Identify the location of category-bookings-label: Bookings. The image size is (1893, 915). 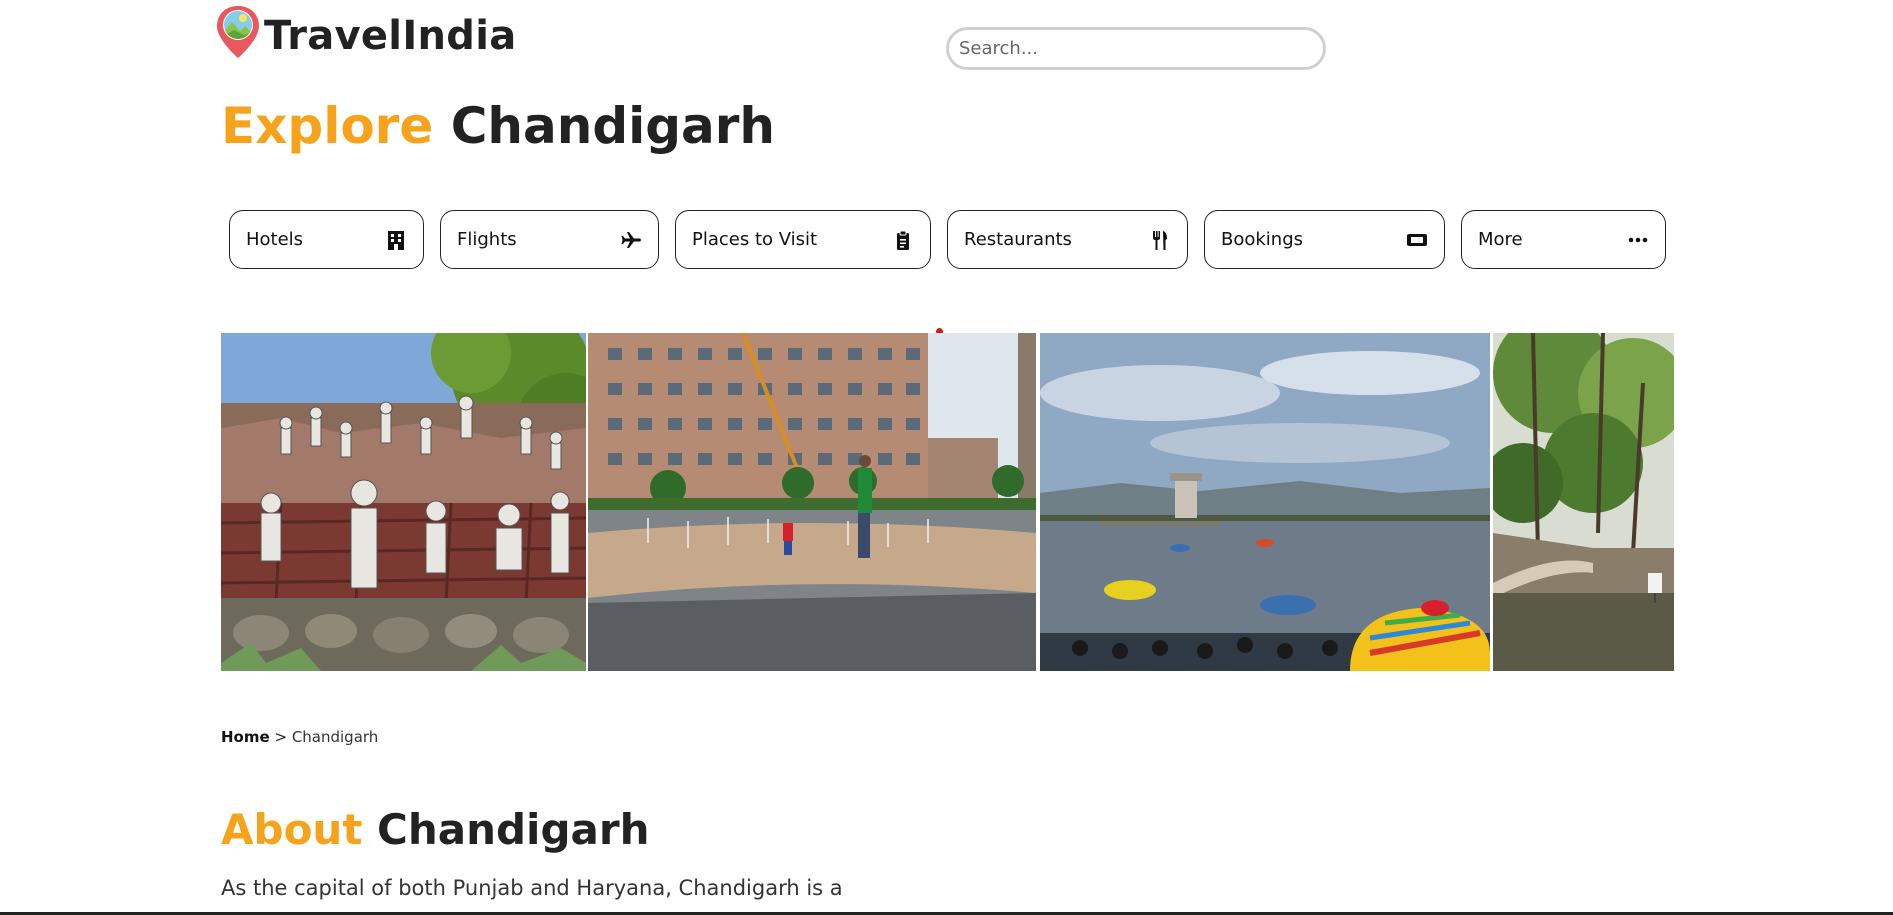
(1262, 239).